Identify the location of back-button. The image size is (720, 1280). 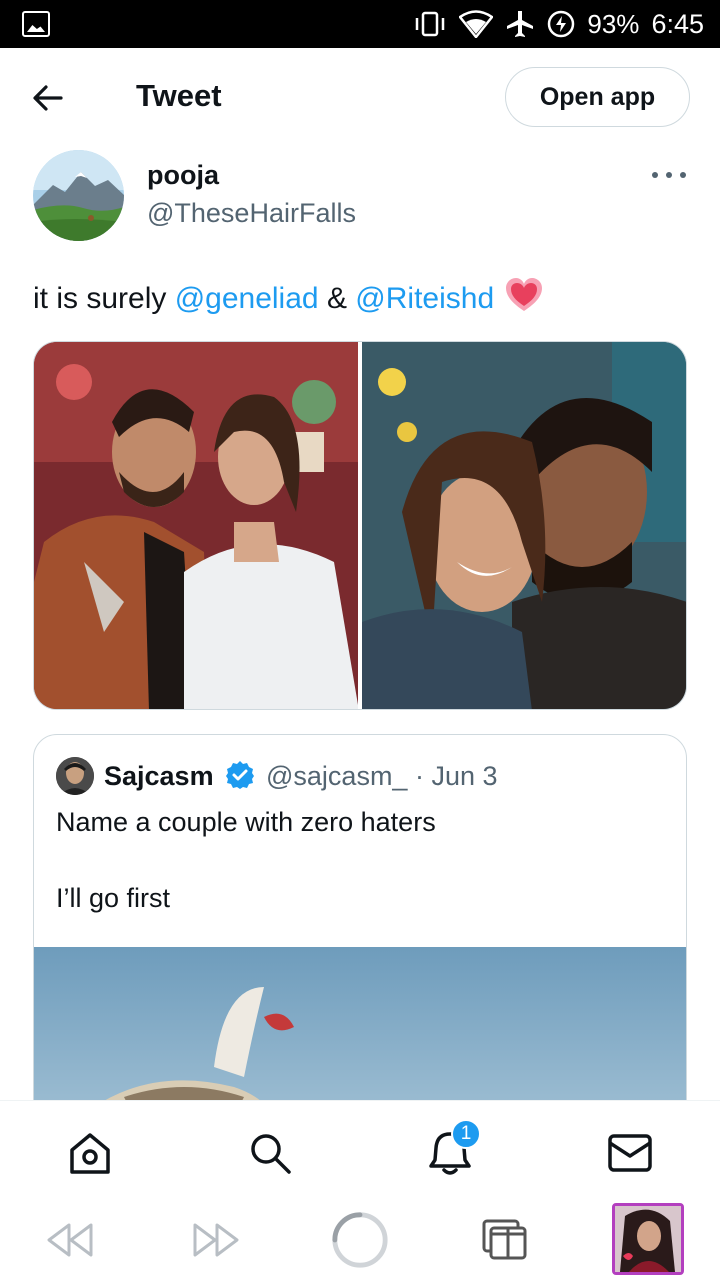
(48, 98).